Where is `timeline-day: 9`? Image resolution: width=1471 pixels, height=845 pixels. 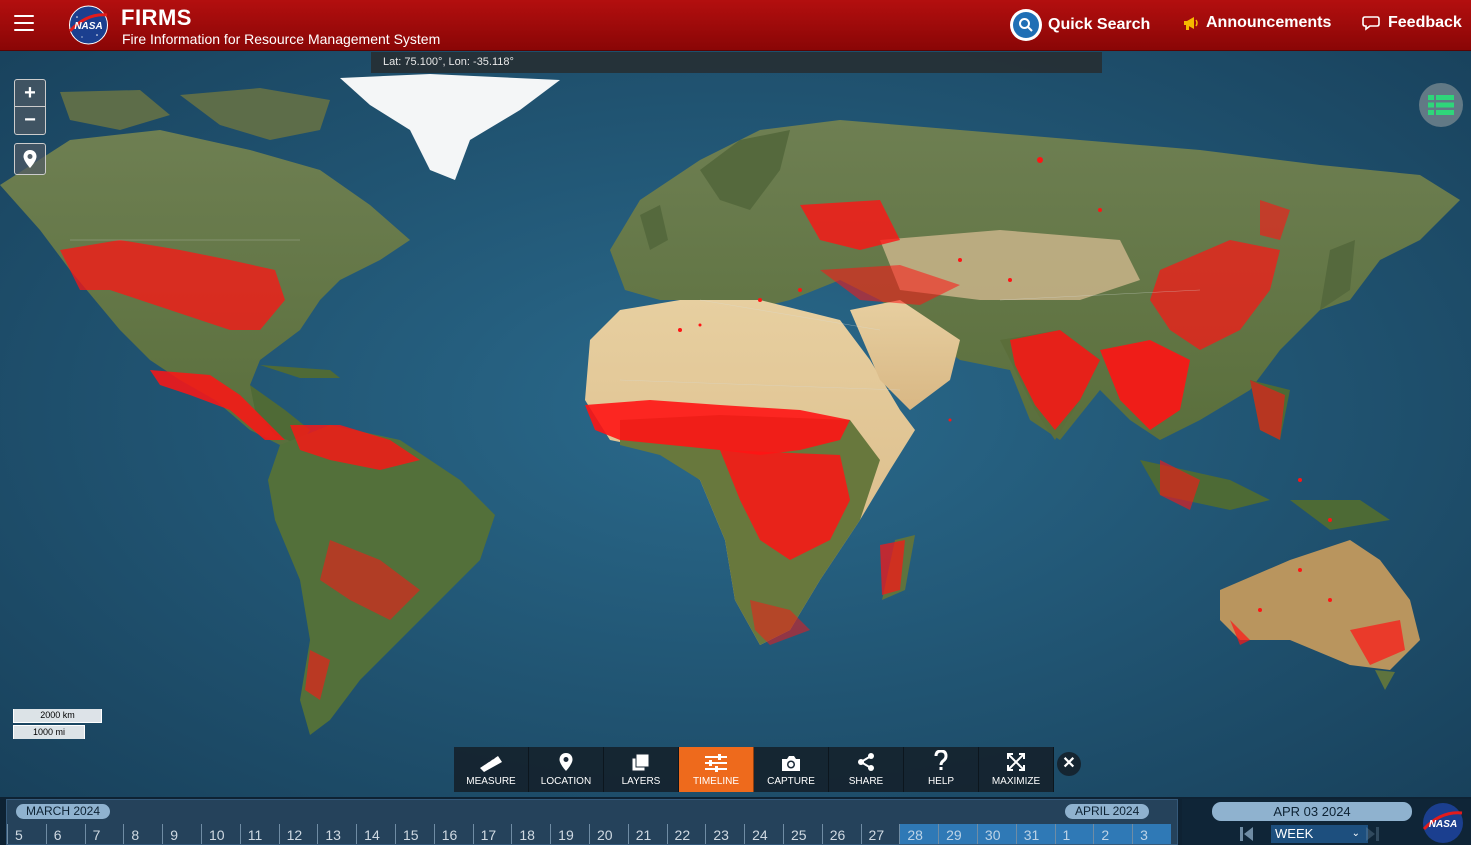 timeline-day: 9 is located at coordinates (181, 834).